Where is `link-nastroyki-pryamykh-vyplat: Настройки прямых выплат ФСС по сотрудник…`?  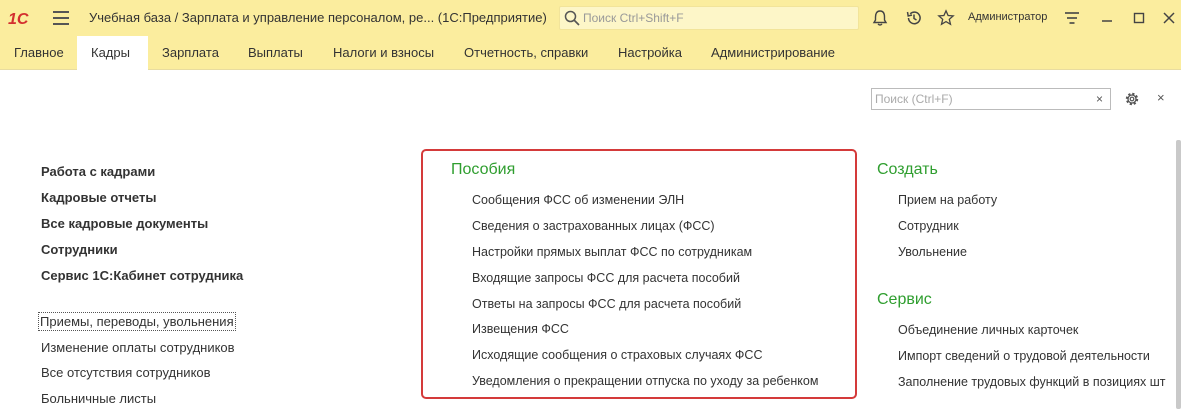 link-nastroyki-pryamykh-vyplat: Настройки прямых выплат ФСС по сотрудник… is located at coordinates (612, 252).